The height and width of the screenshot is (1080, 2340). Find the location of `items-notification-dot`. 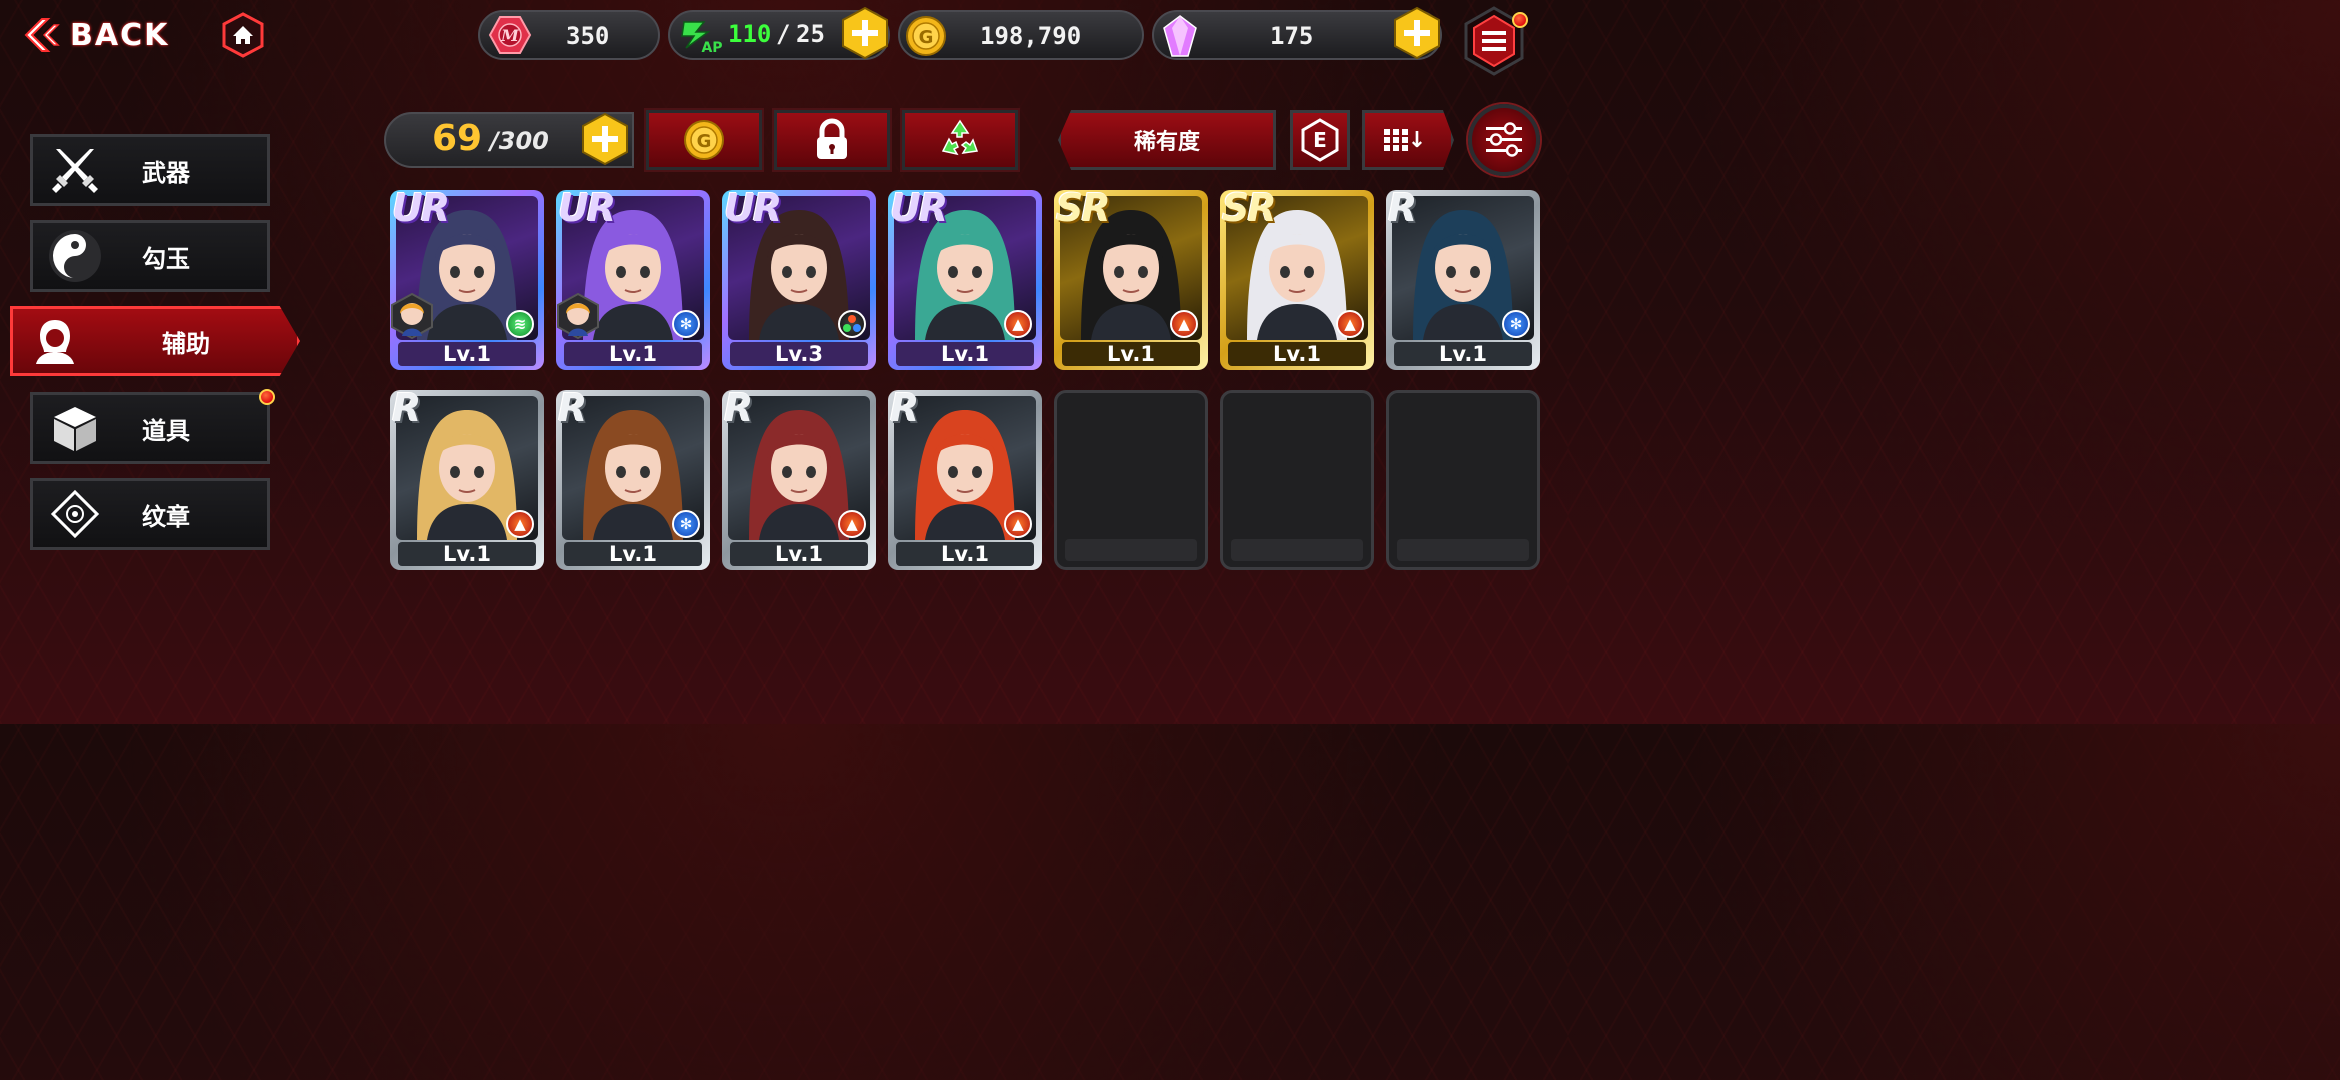

items-notification-dot is located at coordinates (267, 397).